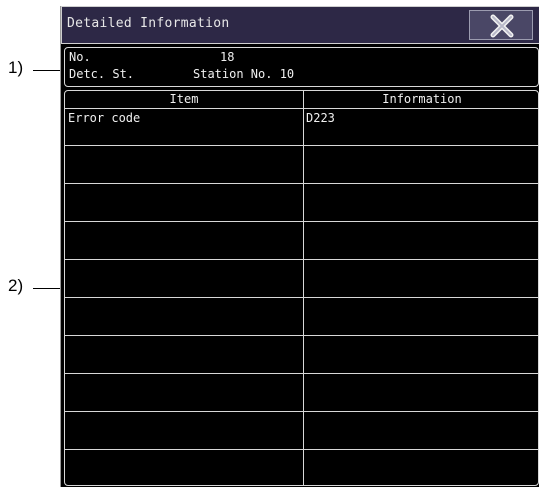  Describe the element at coordinates (227, 57) in the screenshot. I see `number-value: 18` at that location.